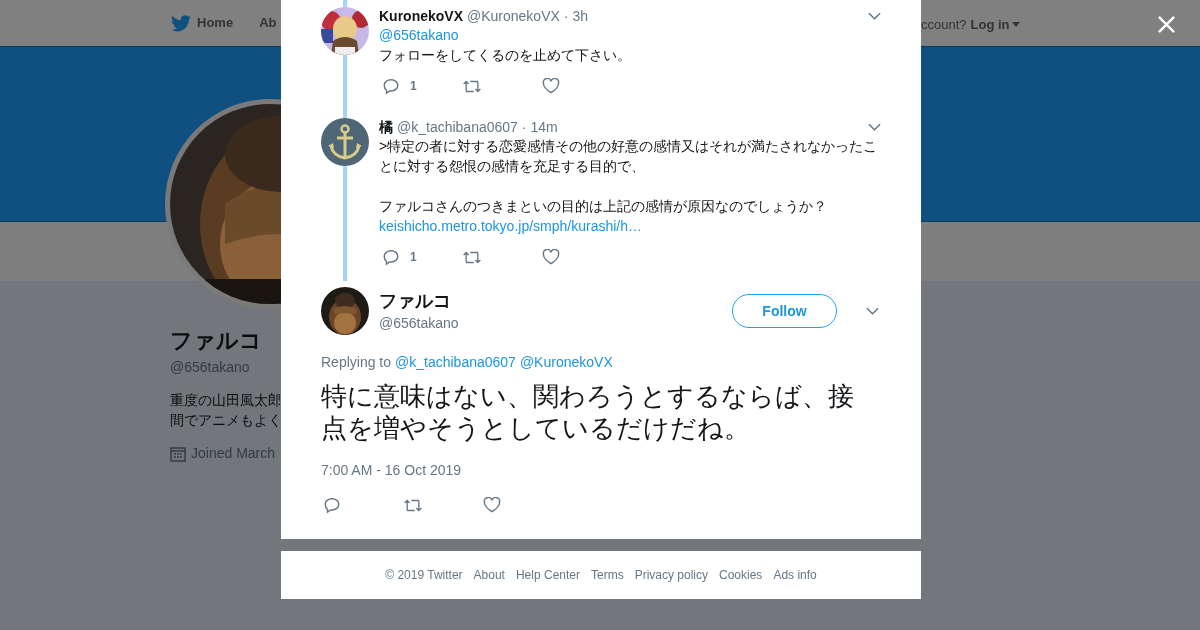 This screenshot has width=1200, height=630. What do you see at coordinates (603, 206) in the screenshot?
I see `tweet-text: ファルコさんのつきまといの目的は上記の感情が原因なのでしょうか？` at bounding box center [603, 206].